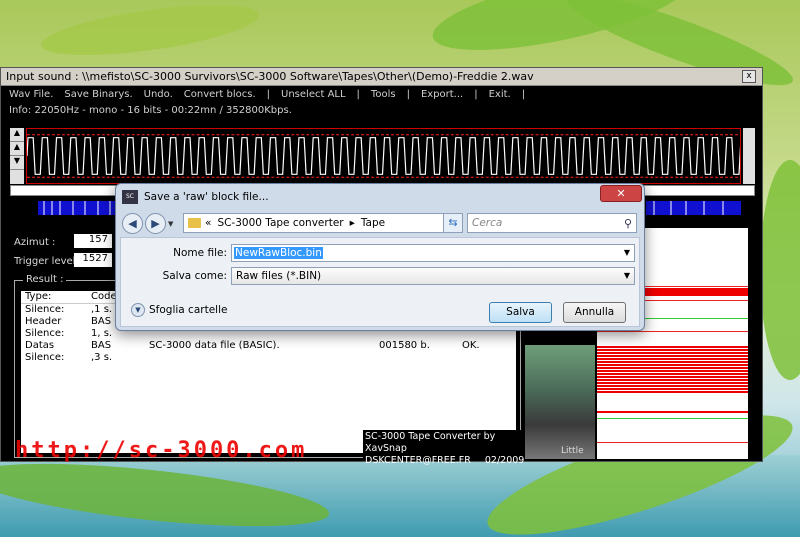 The height and width of the screenshot is (537, 800). I want to click on red-bit-band, so click(672, 370).